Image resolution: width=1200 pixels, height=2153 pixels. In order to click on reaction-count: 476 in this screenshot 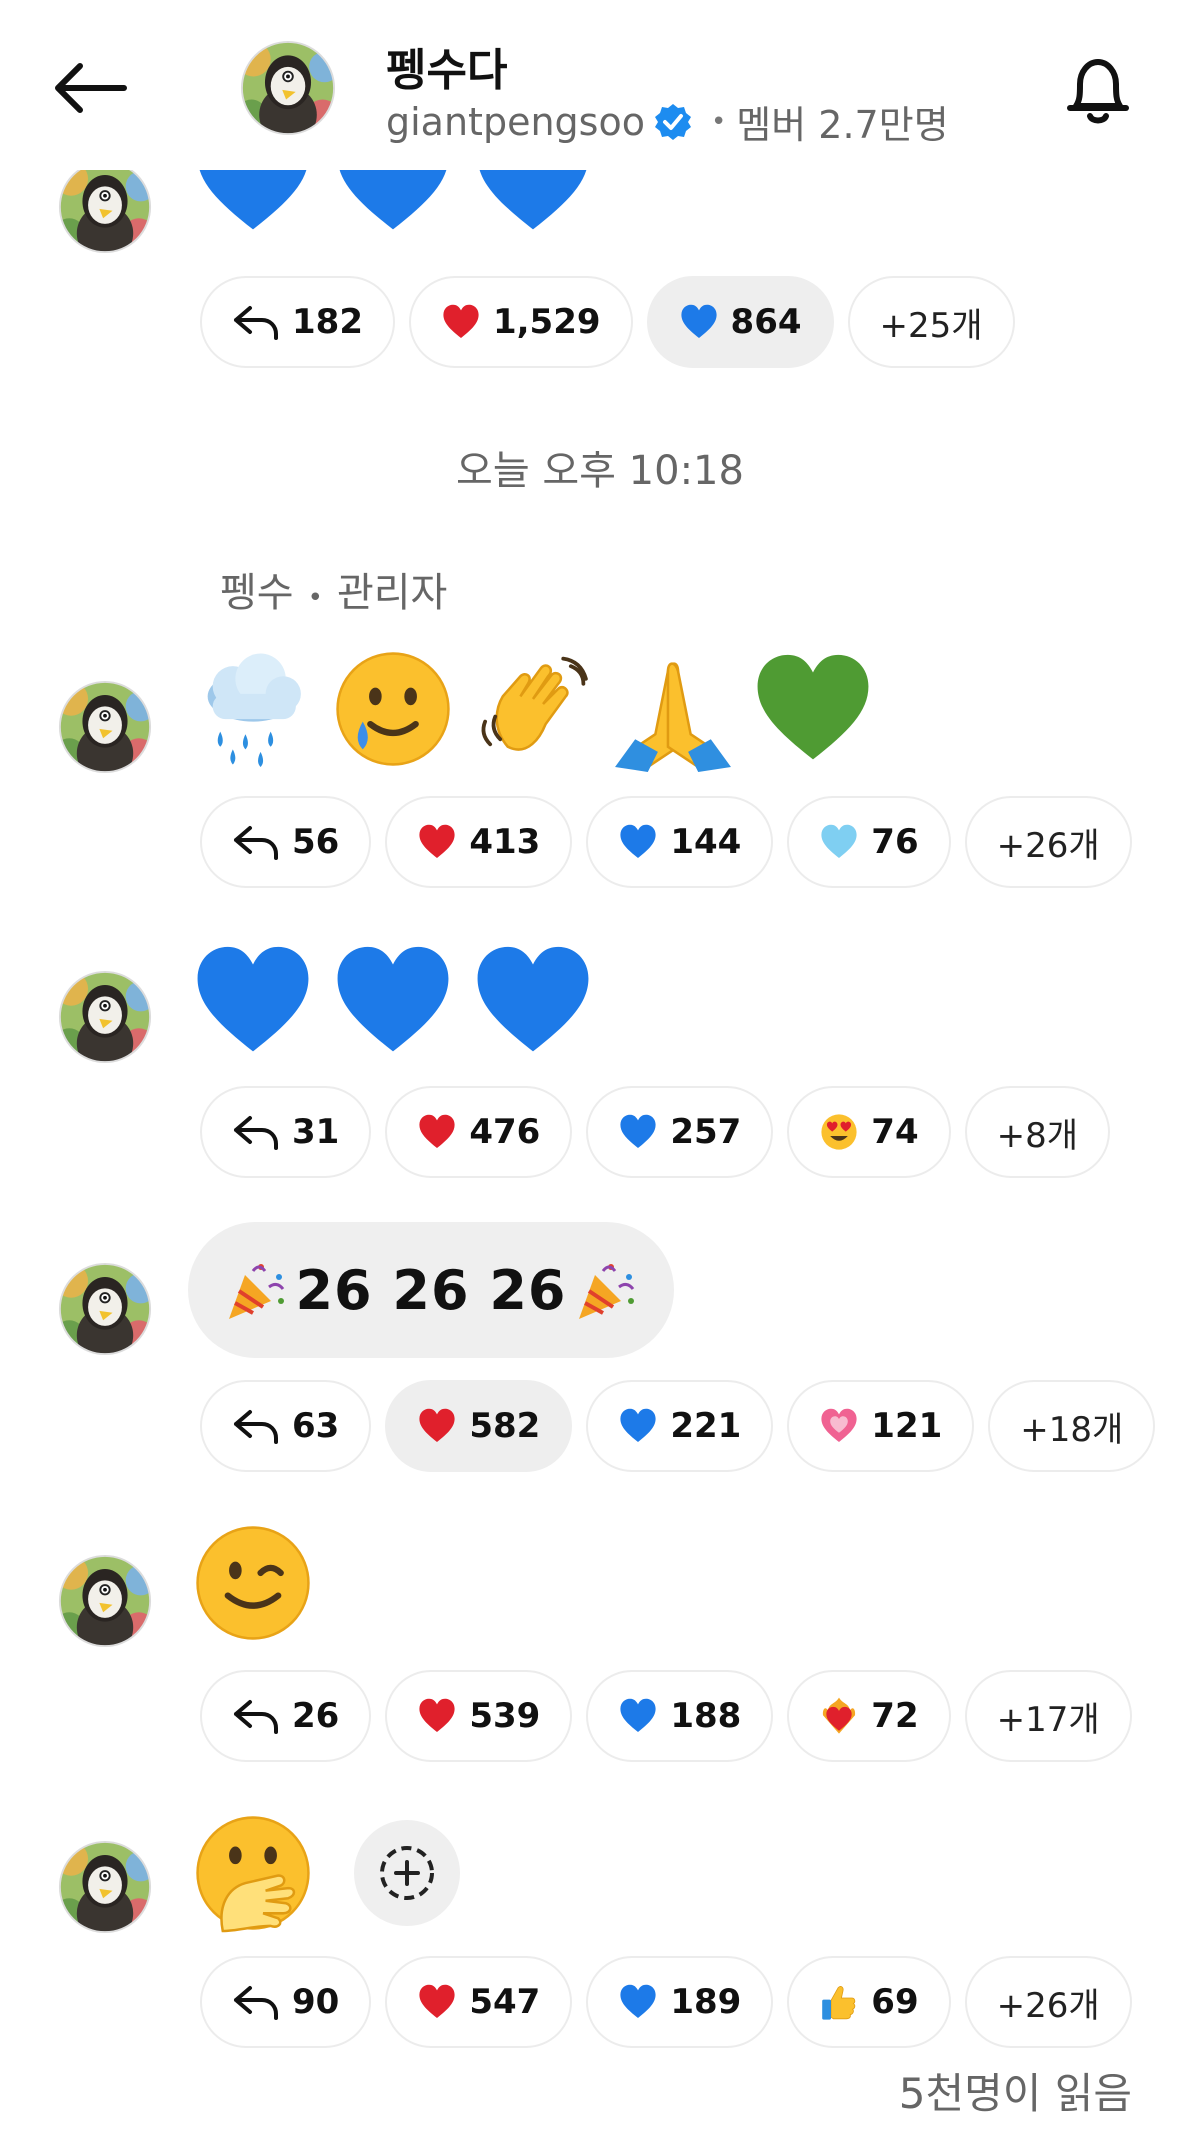, I will do `click(505, 1132)`.